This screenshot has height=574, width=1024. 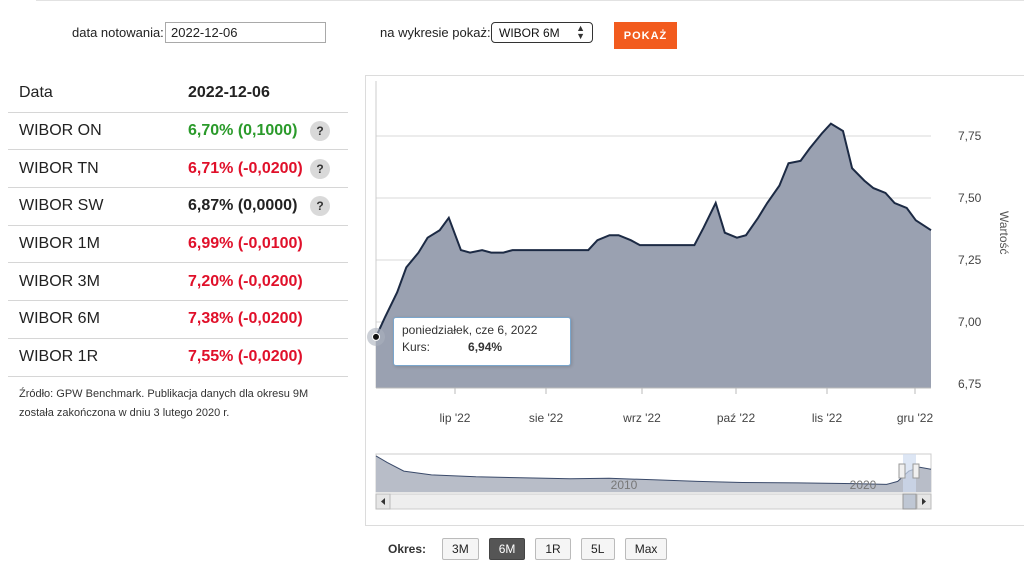 I want to click on table-row: WIBOR 1R 7,55% (-0,0200), so click(x=178, y=358).